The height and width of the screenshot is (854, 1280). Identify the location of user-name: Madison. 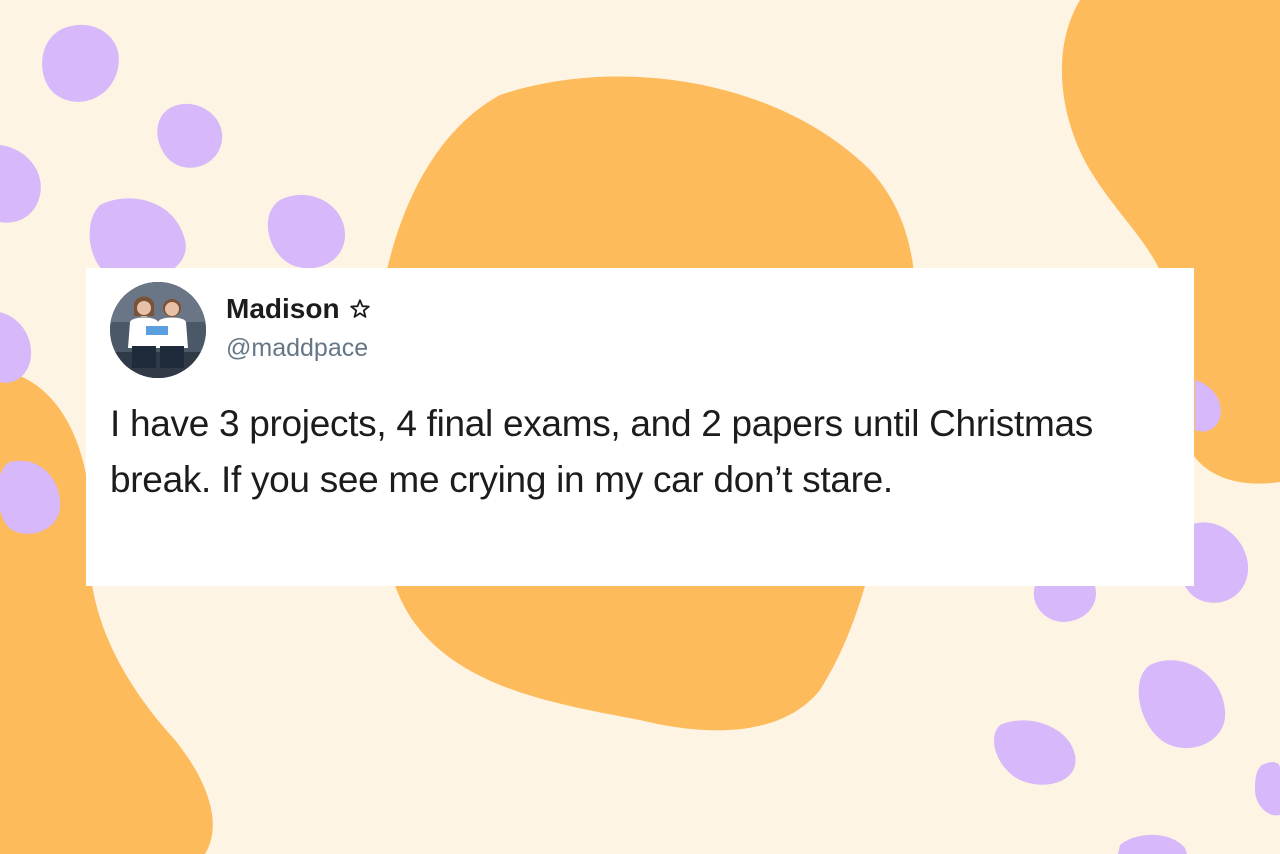
(299, 309).